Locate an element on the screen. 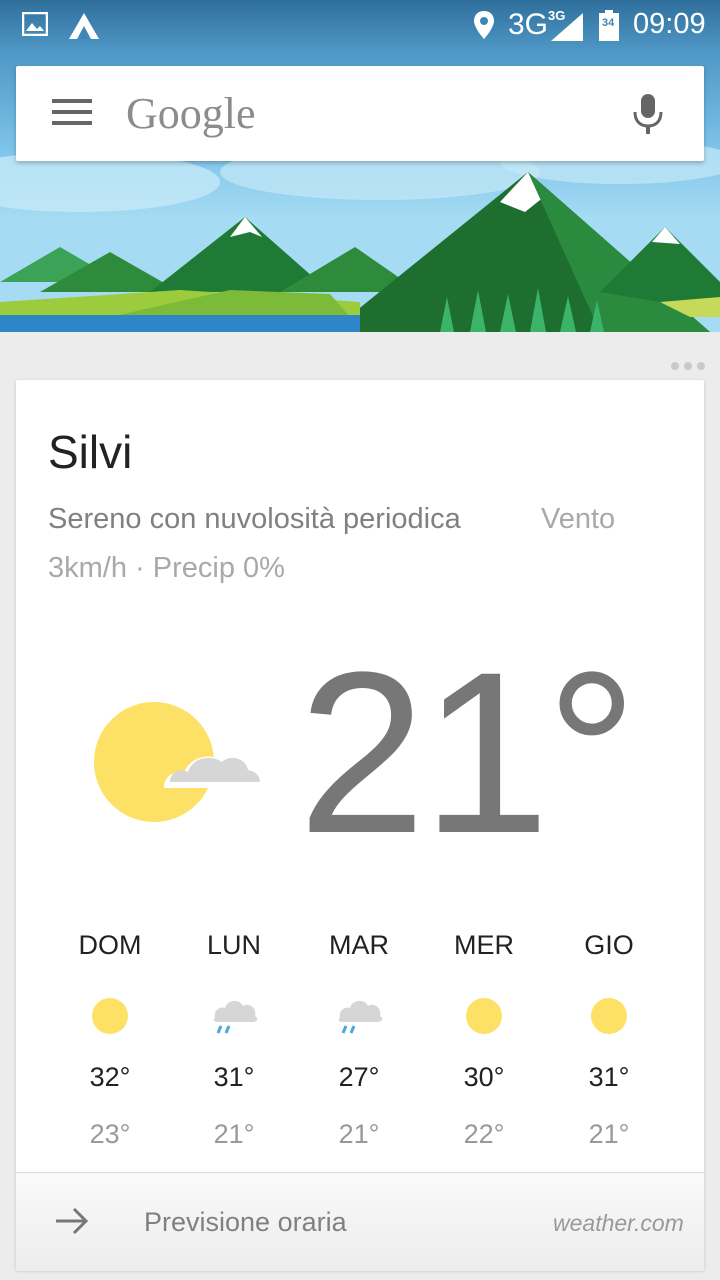 The image size is (720, 1280). status-bar: 3G 3G 34 09:09 is located at coordinates (360, 26).